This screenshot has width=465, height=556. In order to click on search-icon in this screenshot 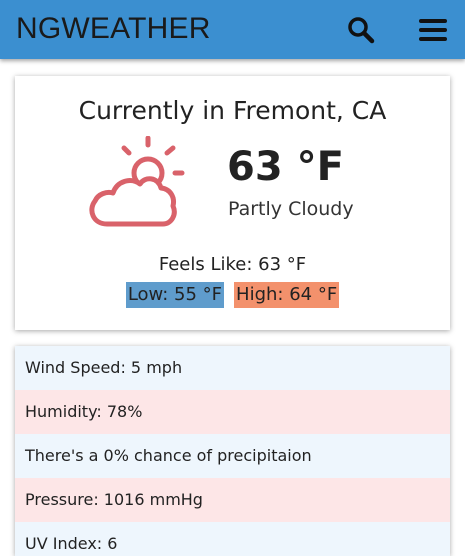, I will do `click(361, 30)`.